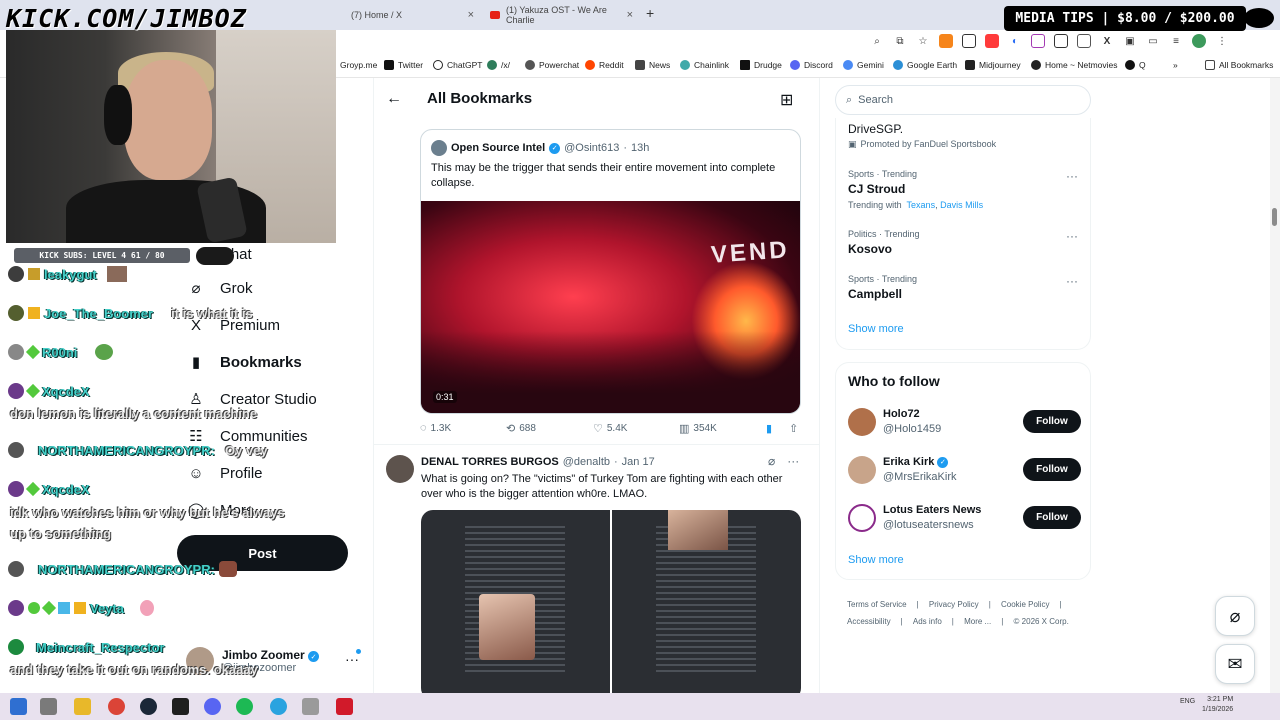 This screenshot has height=720, width=1280. What do you see at coordinates (786, 100) in the screenshot?
I see `bookmark-folder-add-icon: ⊞` at bounding box center [786, 100].